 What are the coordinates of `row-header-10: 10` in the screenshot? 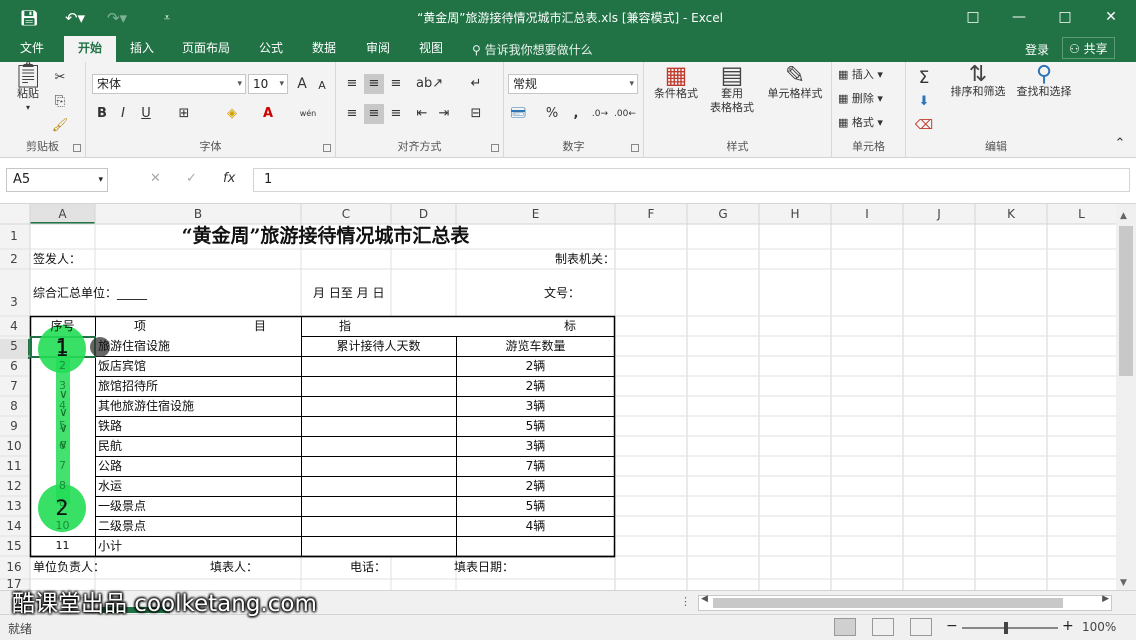 It's located at (14, 446).